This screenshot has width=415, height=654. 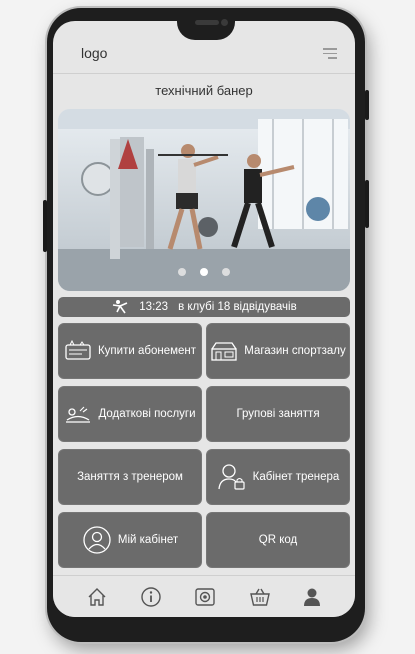 What do you see at coordinates (295, 351) in the screenshot?
I see `tile-label: Магазин спортзалу` at bounding box center [295, 351].